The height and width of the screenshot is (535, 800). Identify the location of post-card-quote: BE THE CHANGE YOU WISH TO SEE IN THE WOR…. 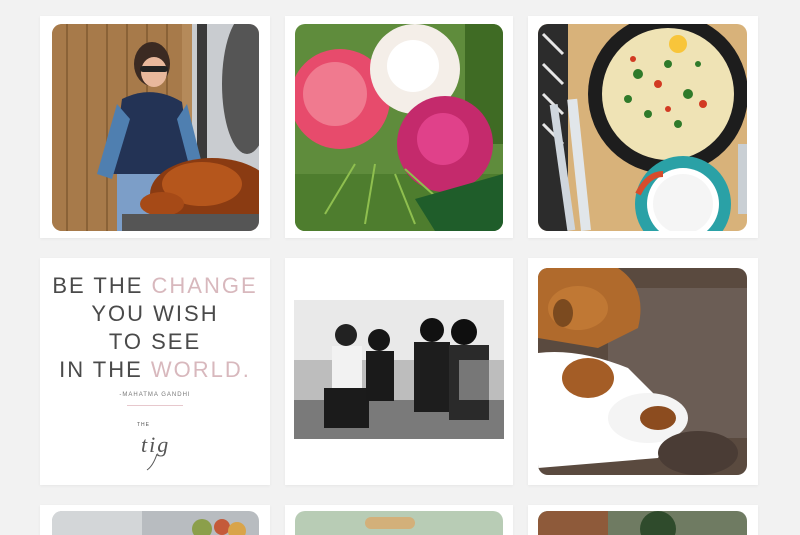
(155, 371).